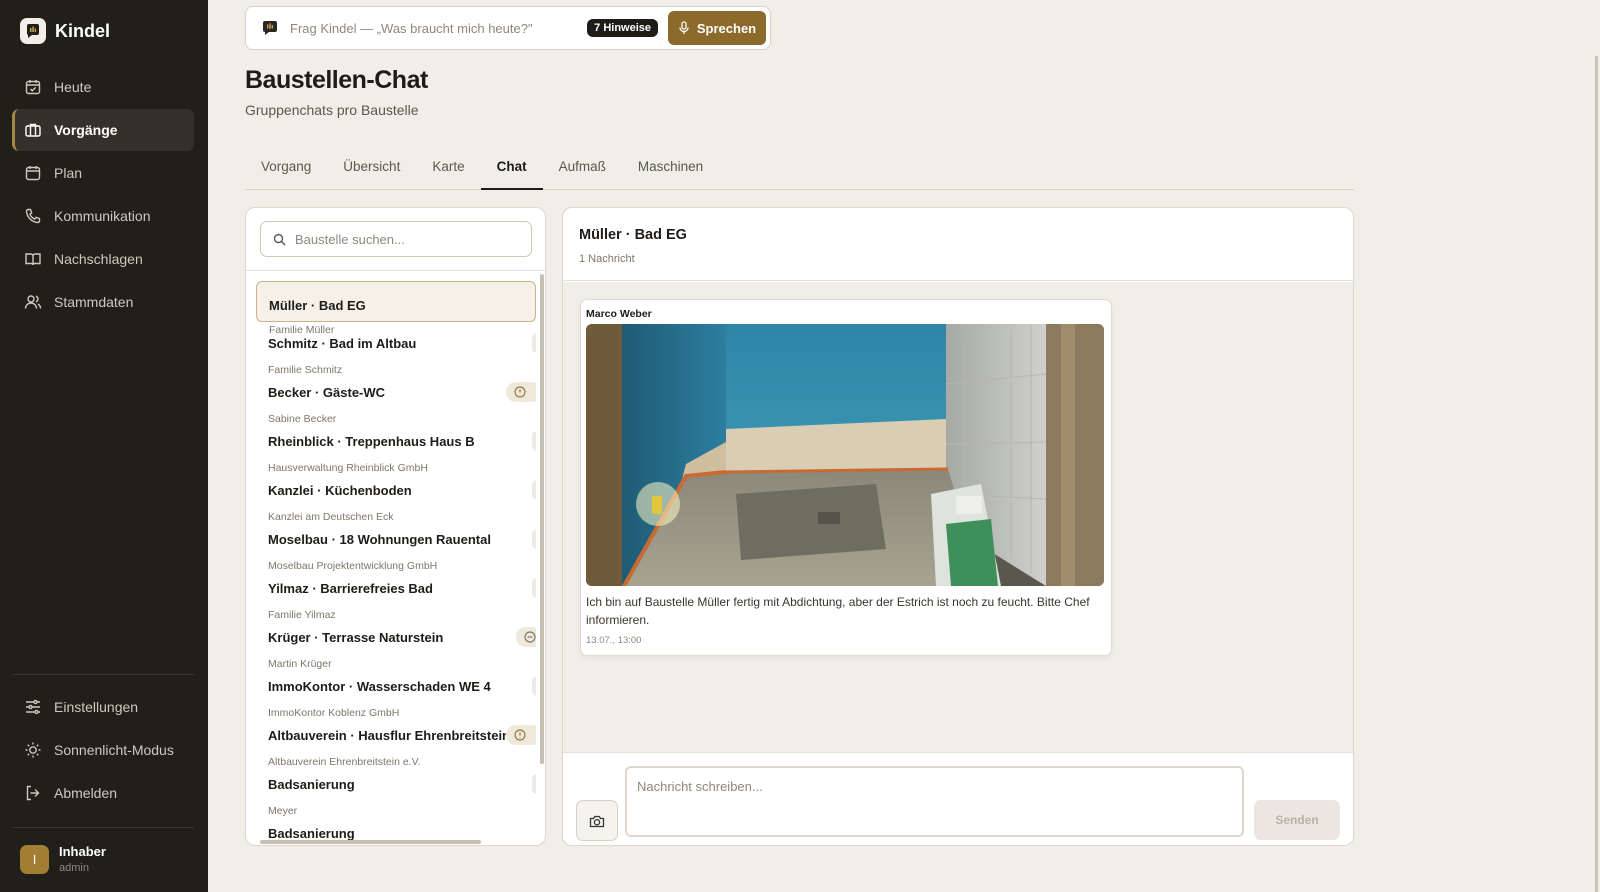  I want to click on page-title: Baustellen-Chat, so click(336, 80).